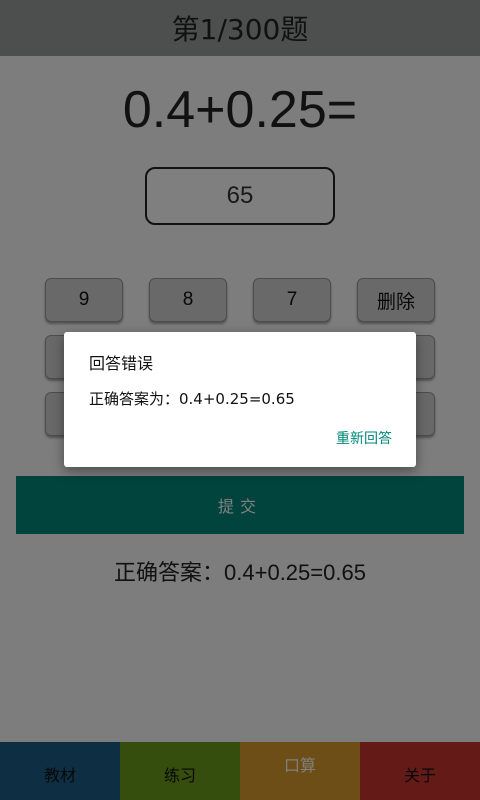  Describe the element at coordinates (364, 438) in the screenshot. I see `retry-button: 重新回答` at that location.